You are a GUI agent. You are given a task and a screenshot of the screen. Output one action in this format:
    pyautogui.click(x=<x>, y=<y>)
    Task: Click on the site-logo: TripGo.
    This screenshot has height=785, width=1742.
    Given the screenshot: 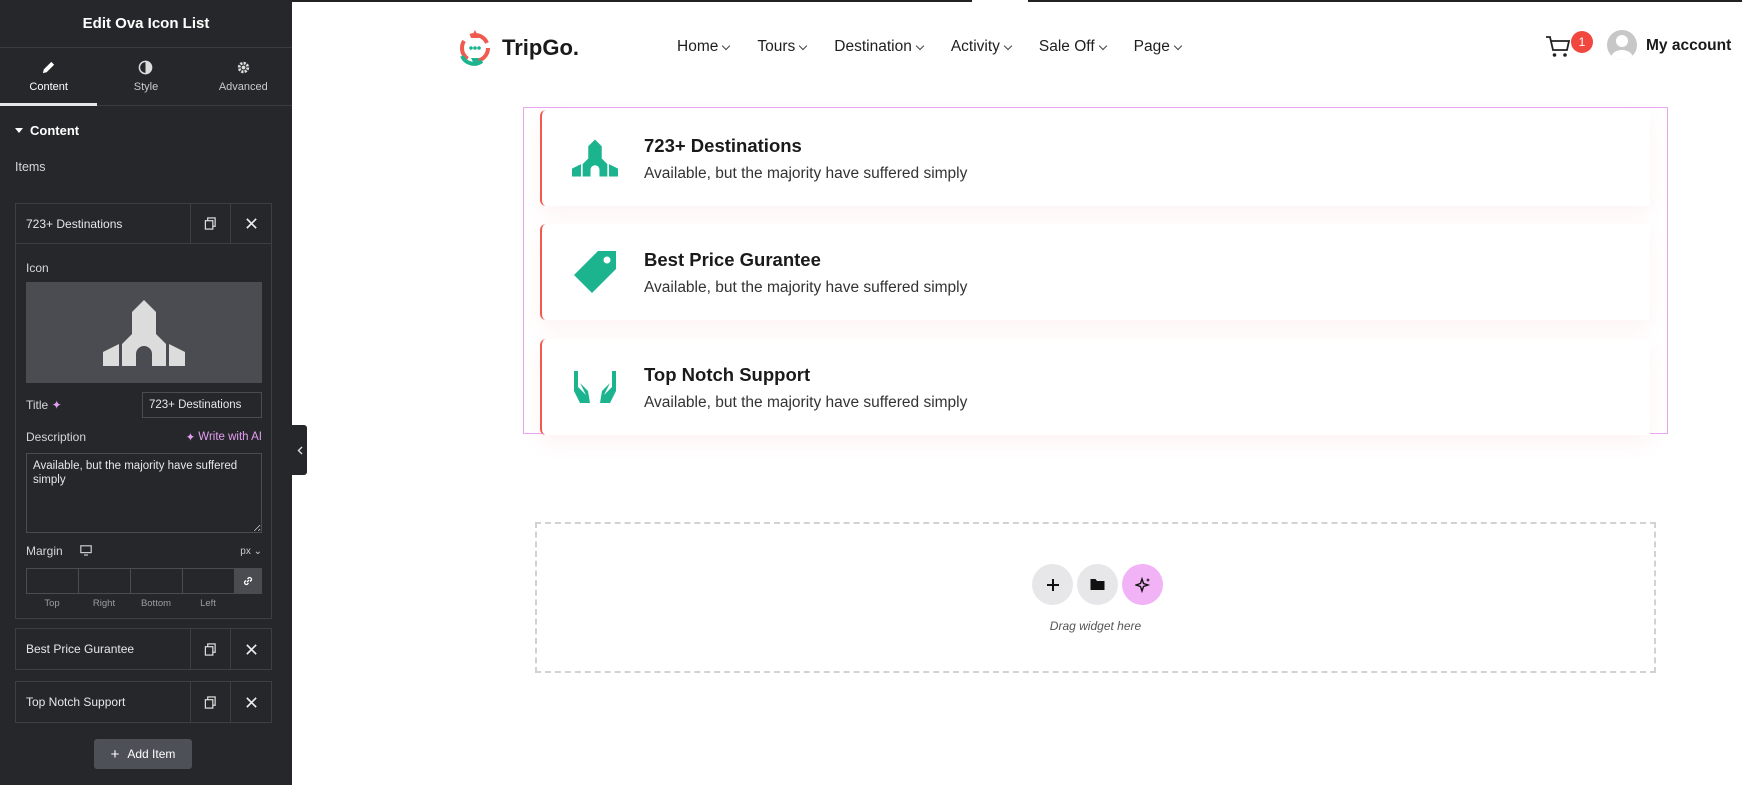 What is the action you would take?
    pyautogui.click(x=517, y=48)
    